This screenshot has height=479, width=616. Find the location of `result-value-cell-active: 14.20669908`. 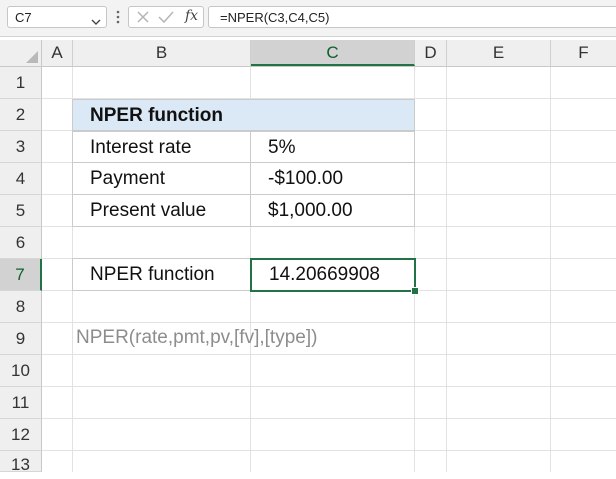

result-value-cell-active: 14.20669908 is located at coordinates (333, 275).